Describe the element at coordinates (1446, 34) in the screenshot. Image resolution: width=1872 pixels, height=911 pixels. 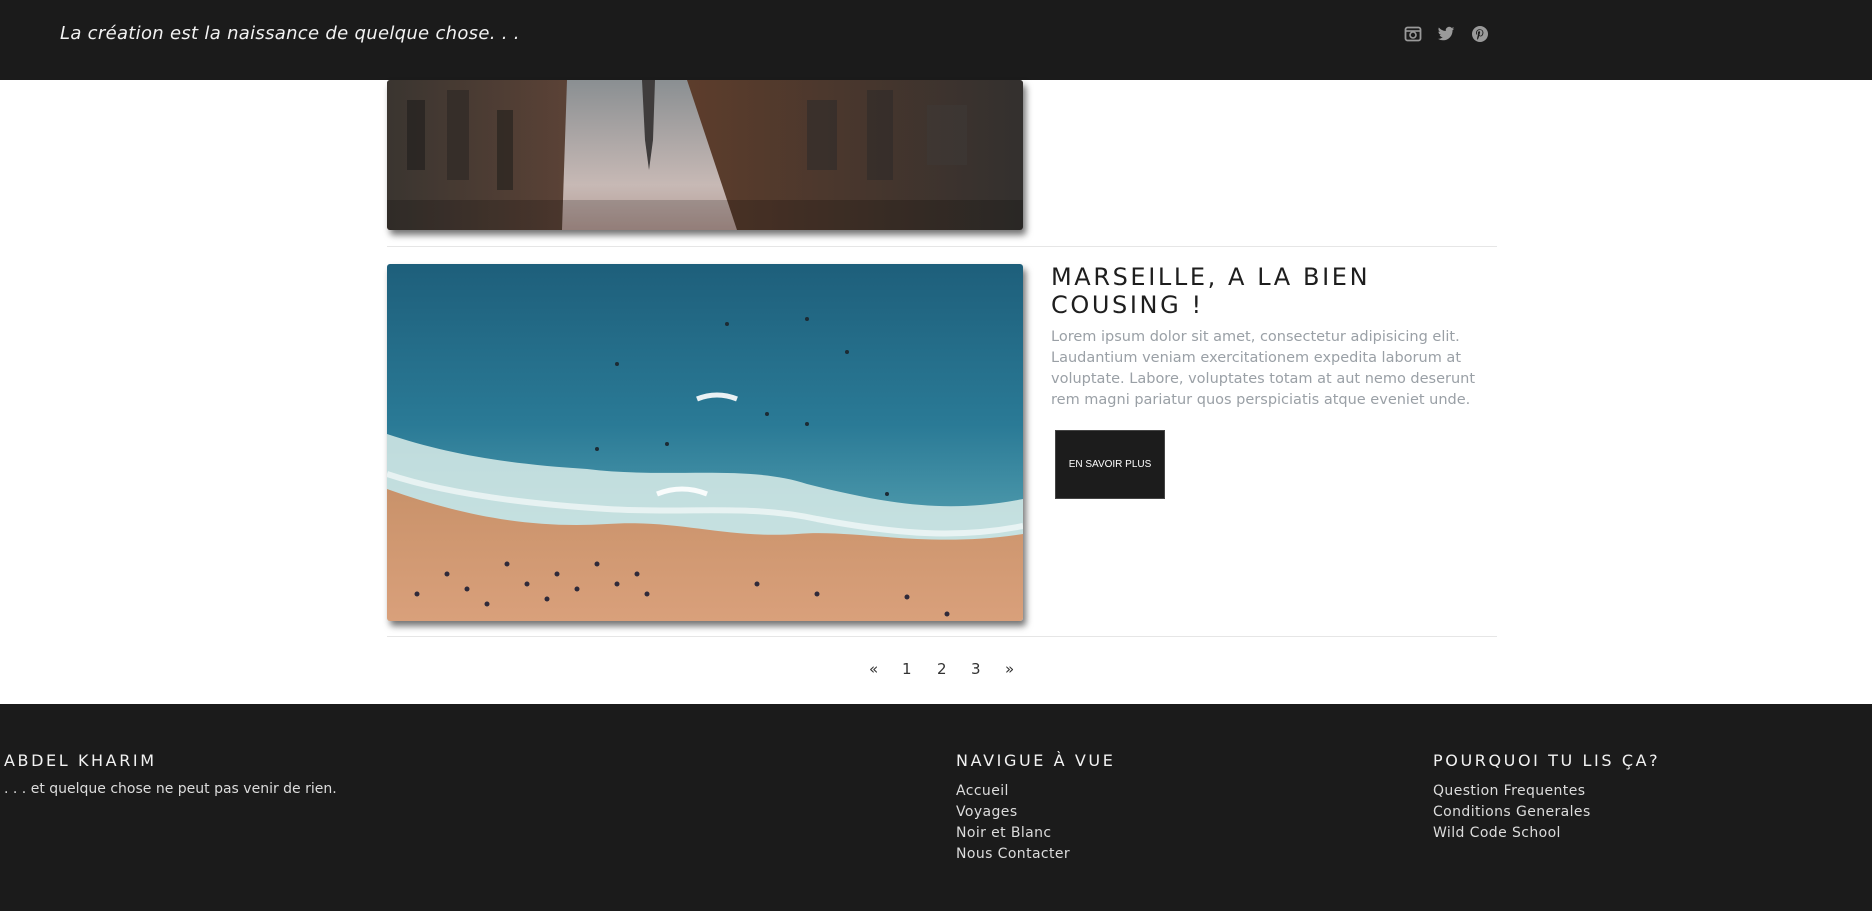
I see `twitter-icon` at that location.